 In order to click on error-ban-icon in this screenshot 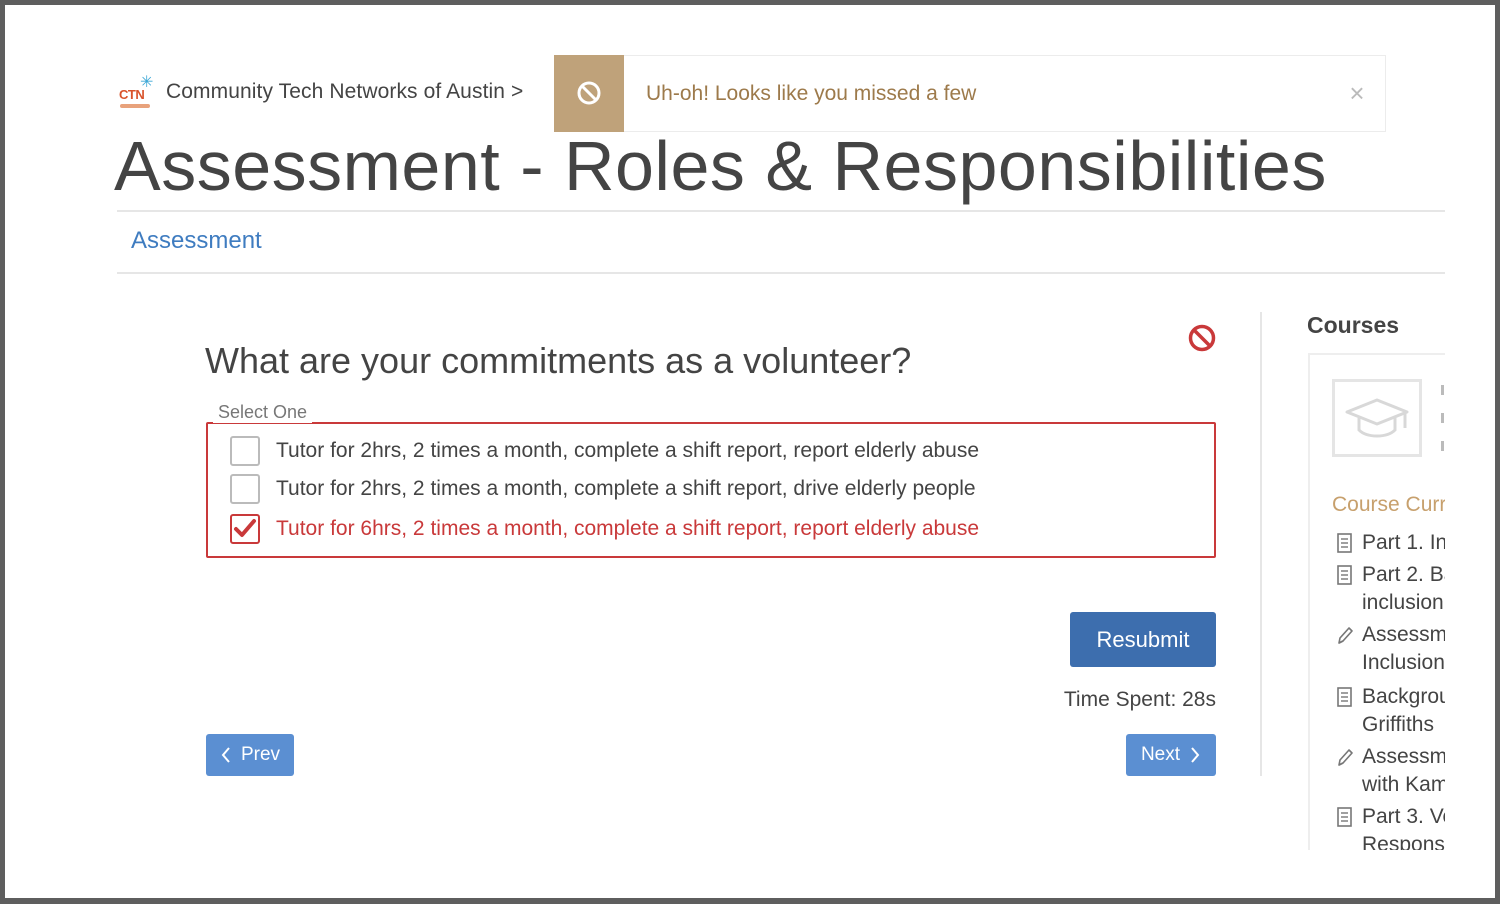, I will do `click(1202, 338)`.